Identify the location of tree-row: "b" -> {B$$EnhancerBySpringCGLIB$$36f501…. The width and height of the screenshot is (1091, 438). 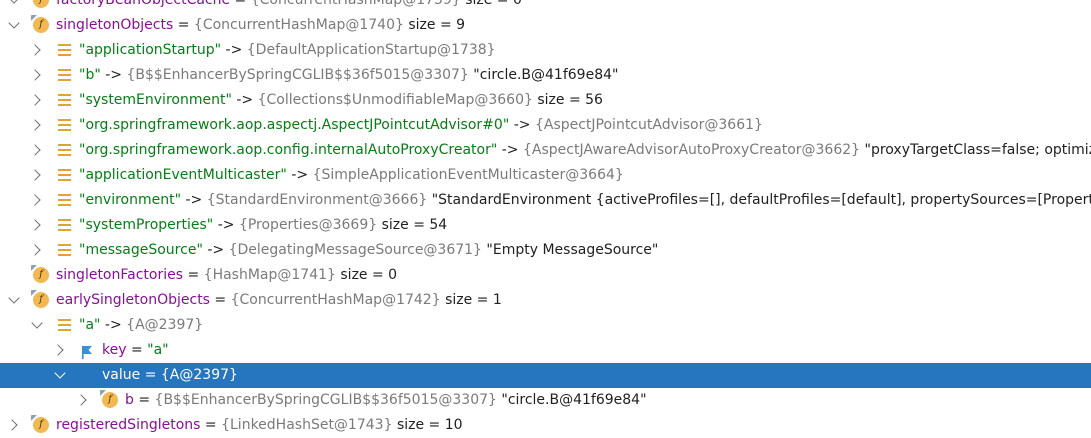
(545, 75).